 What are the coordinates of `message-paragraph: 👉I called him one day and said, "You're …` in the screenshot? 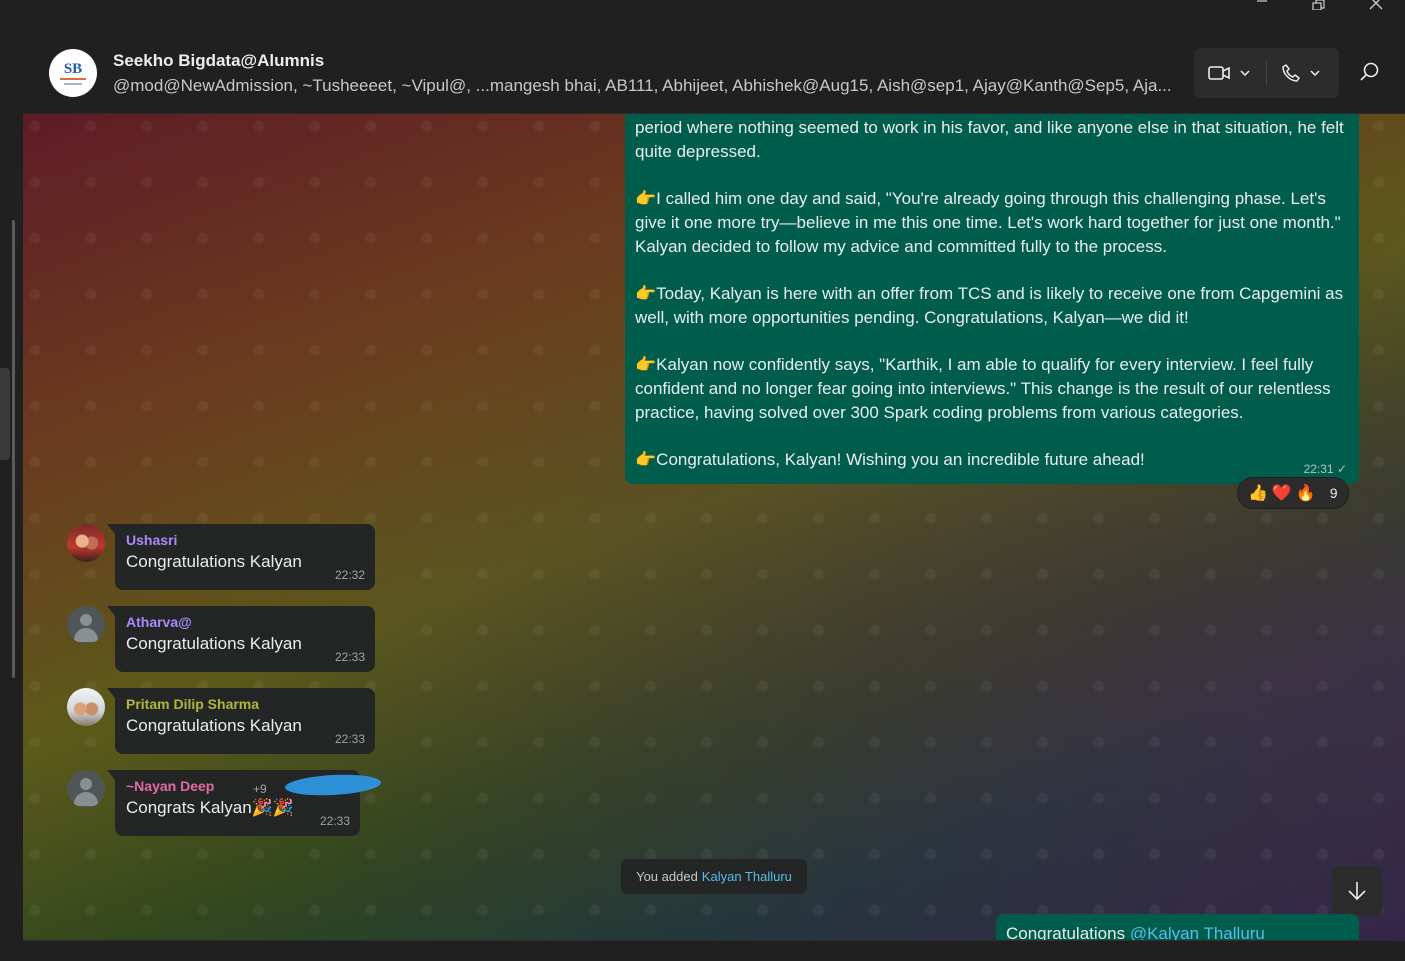 It's located at (988, 222).